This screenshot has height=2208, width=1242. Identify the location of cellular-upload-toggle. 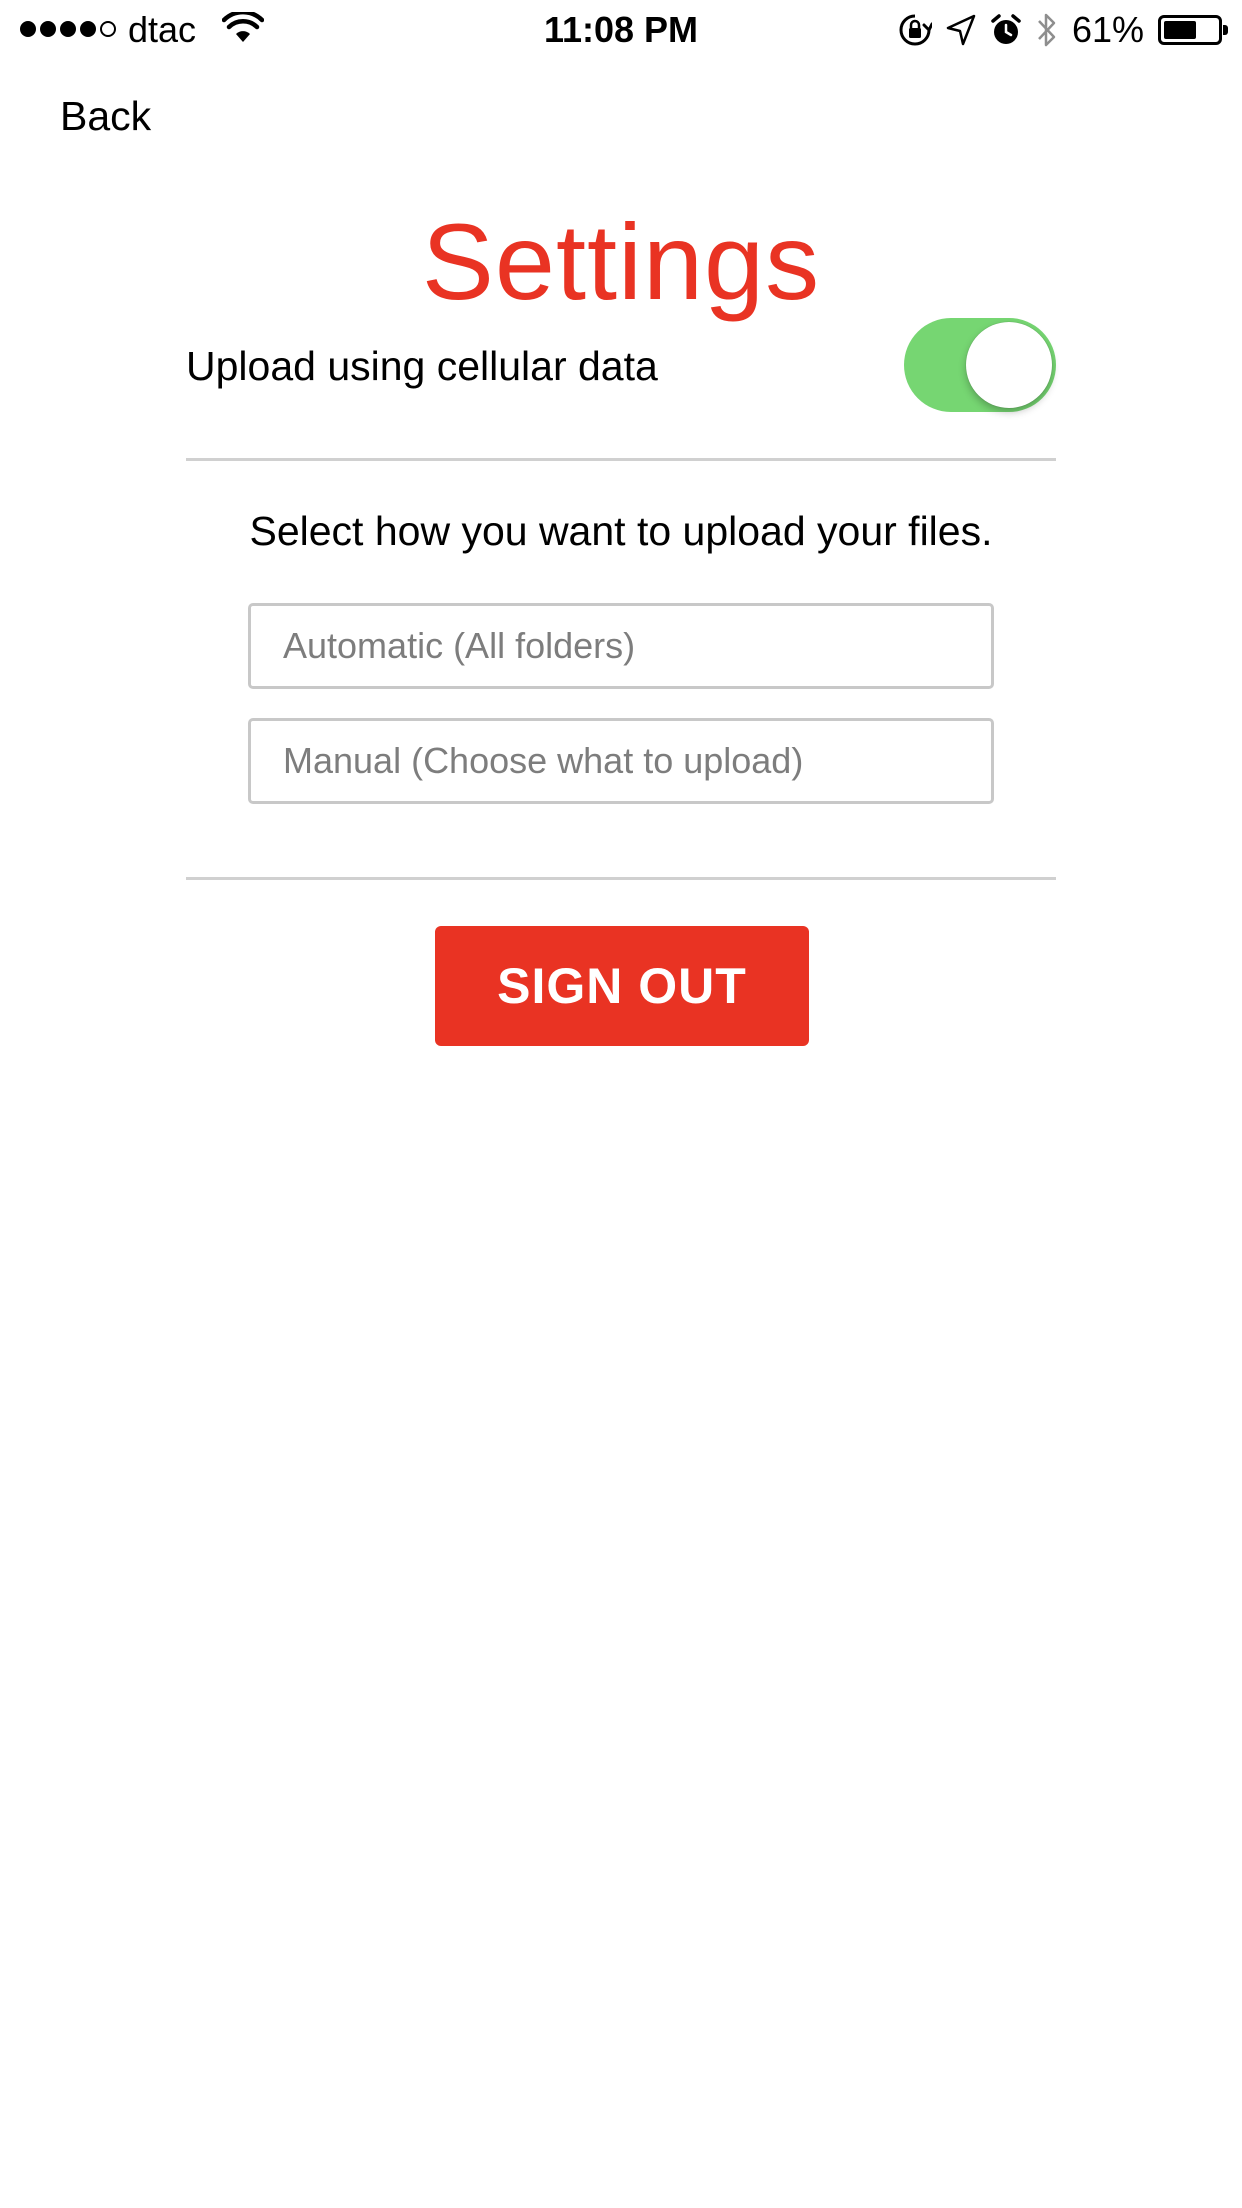
(980, 365).